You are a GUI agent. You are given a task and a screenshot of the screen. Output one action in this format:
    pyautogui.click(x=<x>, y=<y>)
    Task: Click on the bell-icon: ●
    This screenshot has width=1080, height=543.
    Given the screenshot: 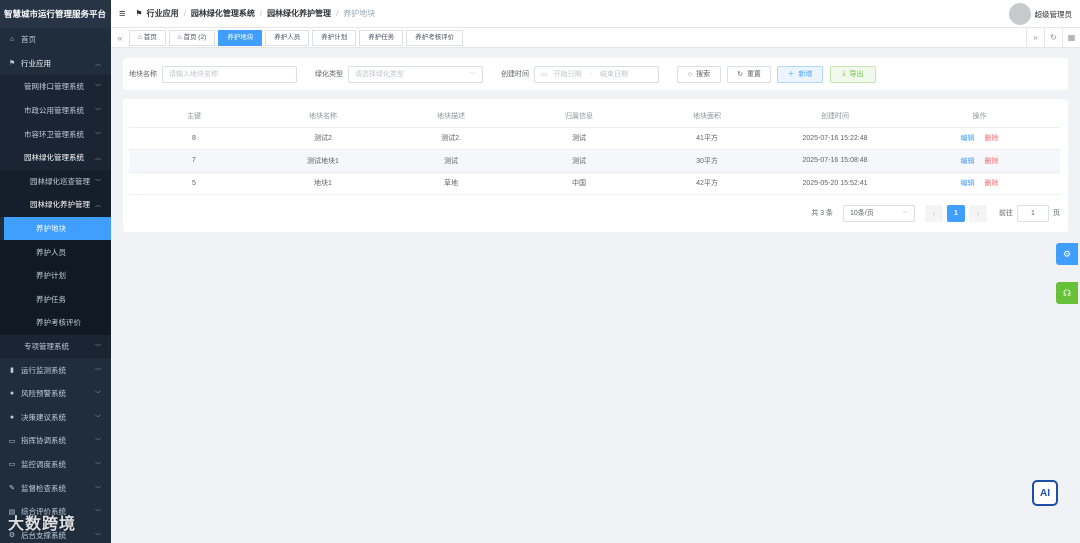 What is the action you would take?
    pyautogui.click(x=12, y=394)
    